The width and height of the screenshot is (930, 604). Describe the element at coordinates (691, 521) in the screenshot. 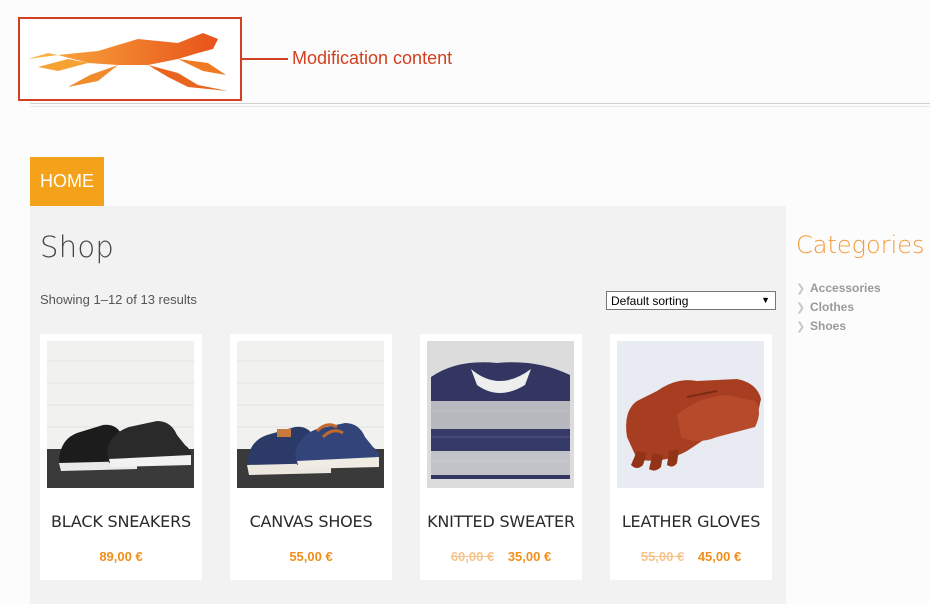

I see `product-name: LEATHER GLOVES` at that location.